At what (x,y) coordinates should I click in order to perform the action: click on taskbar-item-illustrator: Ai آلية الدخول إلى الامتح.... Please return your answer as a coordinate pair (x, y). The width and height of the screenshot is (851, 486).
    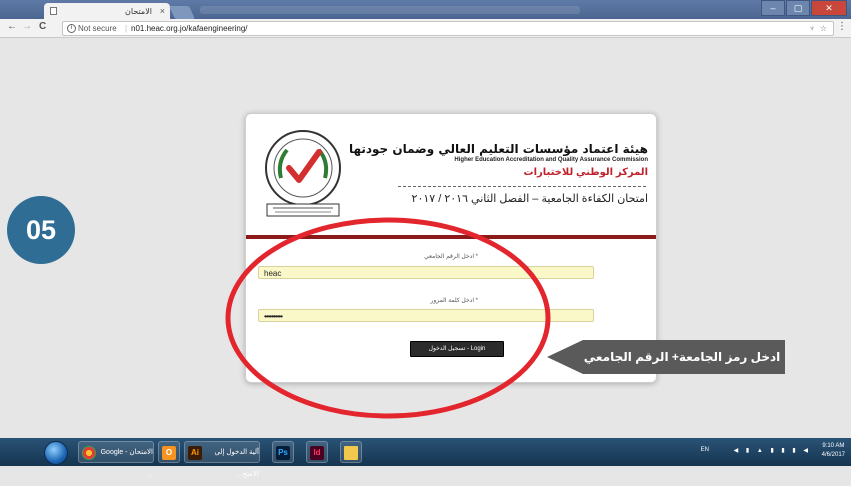
    Looking at the image, I should click on (222, 459).